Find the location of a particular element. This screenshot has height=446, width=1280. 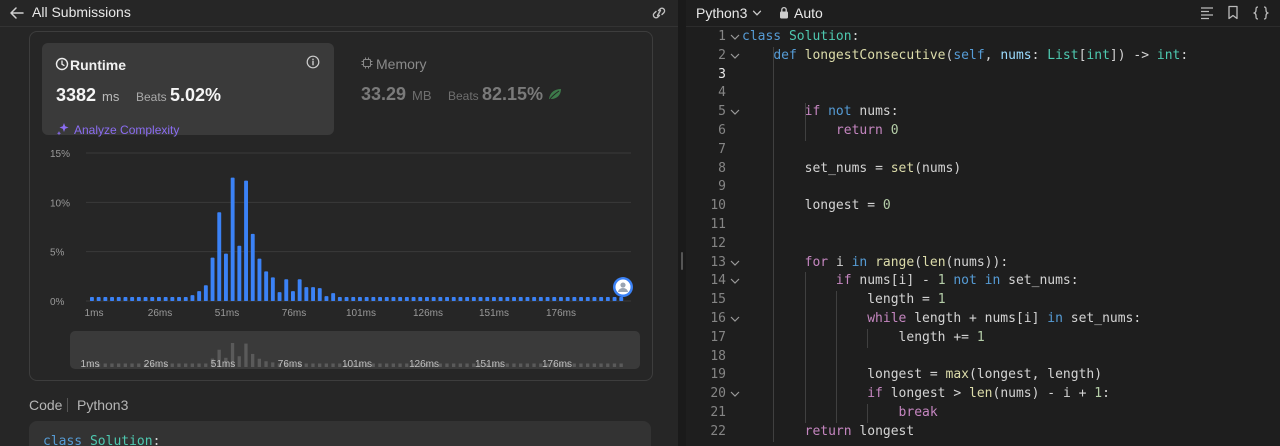

x-tick-label: 126ms is located at coordinates (428, 313).